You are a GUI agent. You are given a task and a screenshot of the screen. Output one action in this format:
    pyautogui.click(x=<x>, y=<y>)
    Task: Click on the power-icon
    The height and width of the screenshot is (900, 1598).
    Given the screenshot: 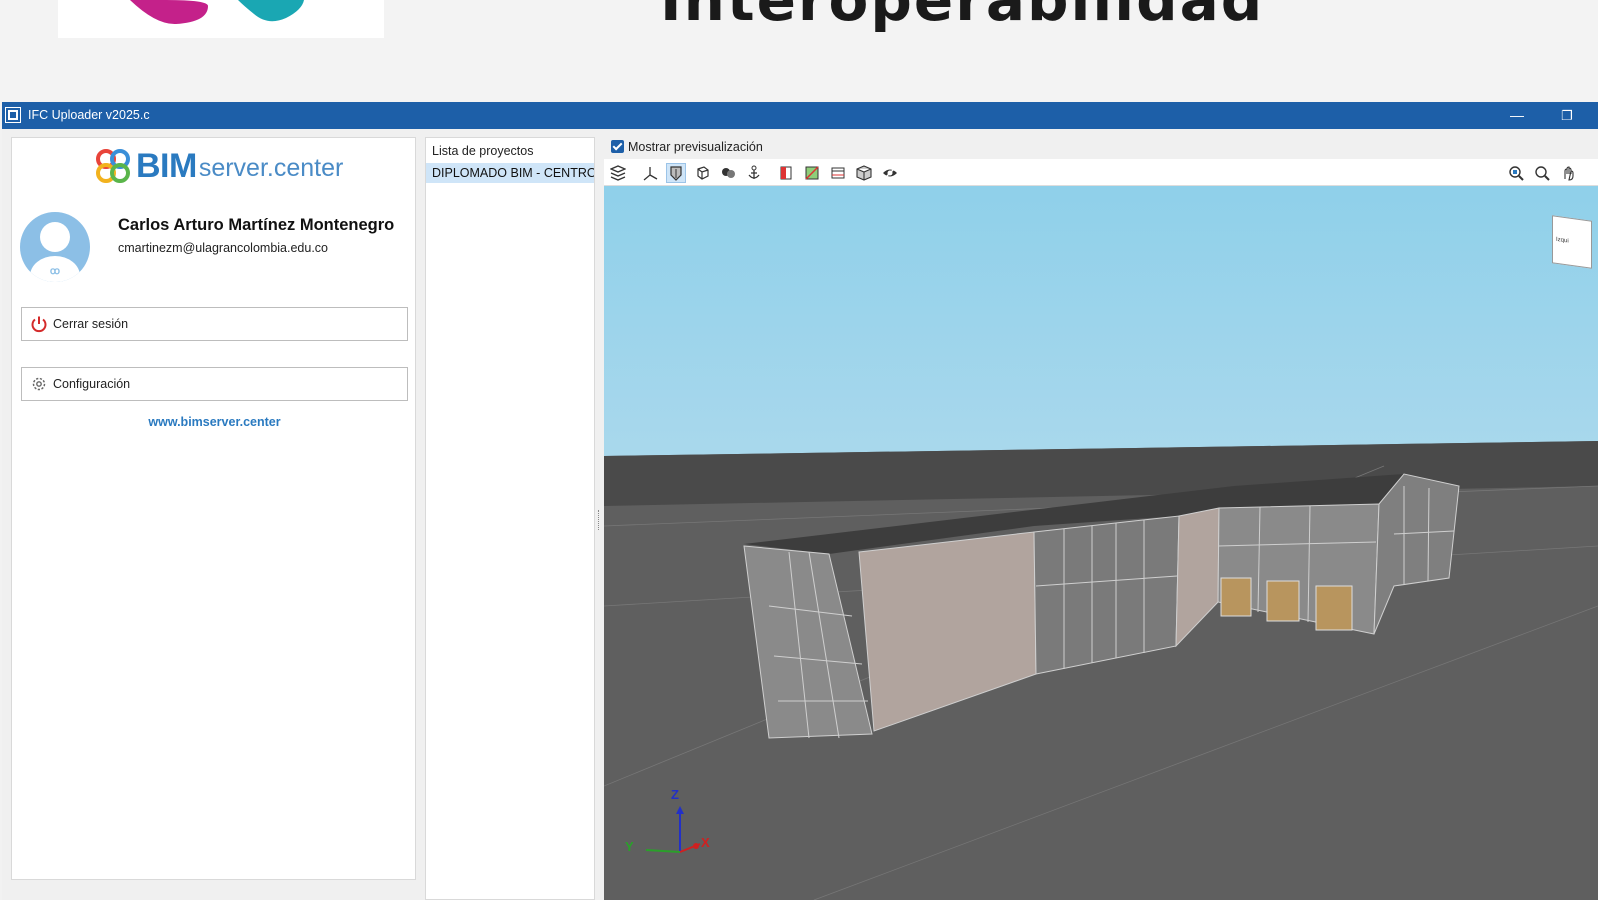 What is the action you would take?
    pyautogui.click(x=39, y=324)
    